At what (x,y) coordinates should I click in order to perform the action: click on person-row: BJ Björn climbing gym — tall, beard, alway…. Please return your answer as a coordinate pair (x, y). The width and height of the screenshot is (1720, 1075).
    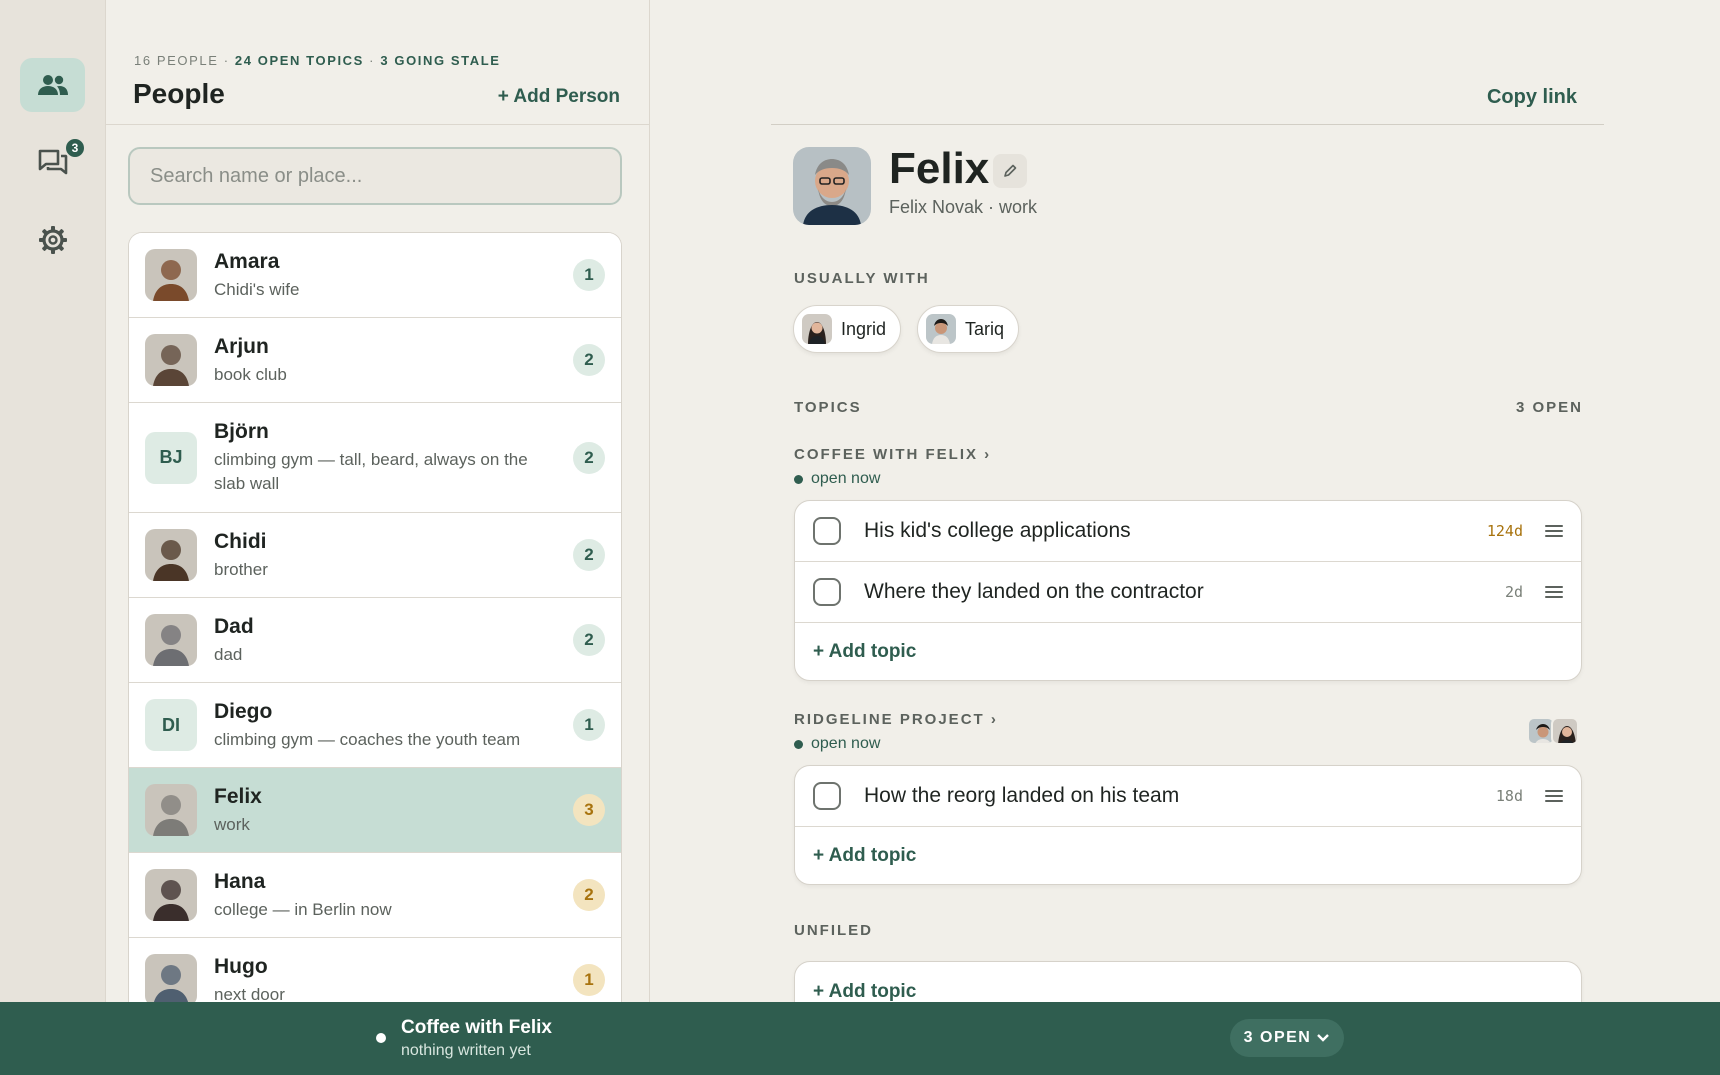
    Looking at the image, I should click on (375, 458).